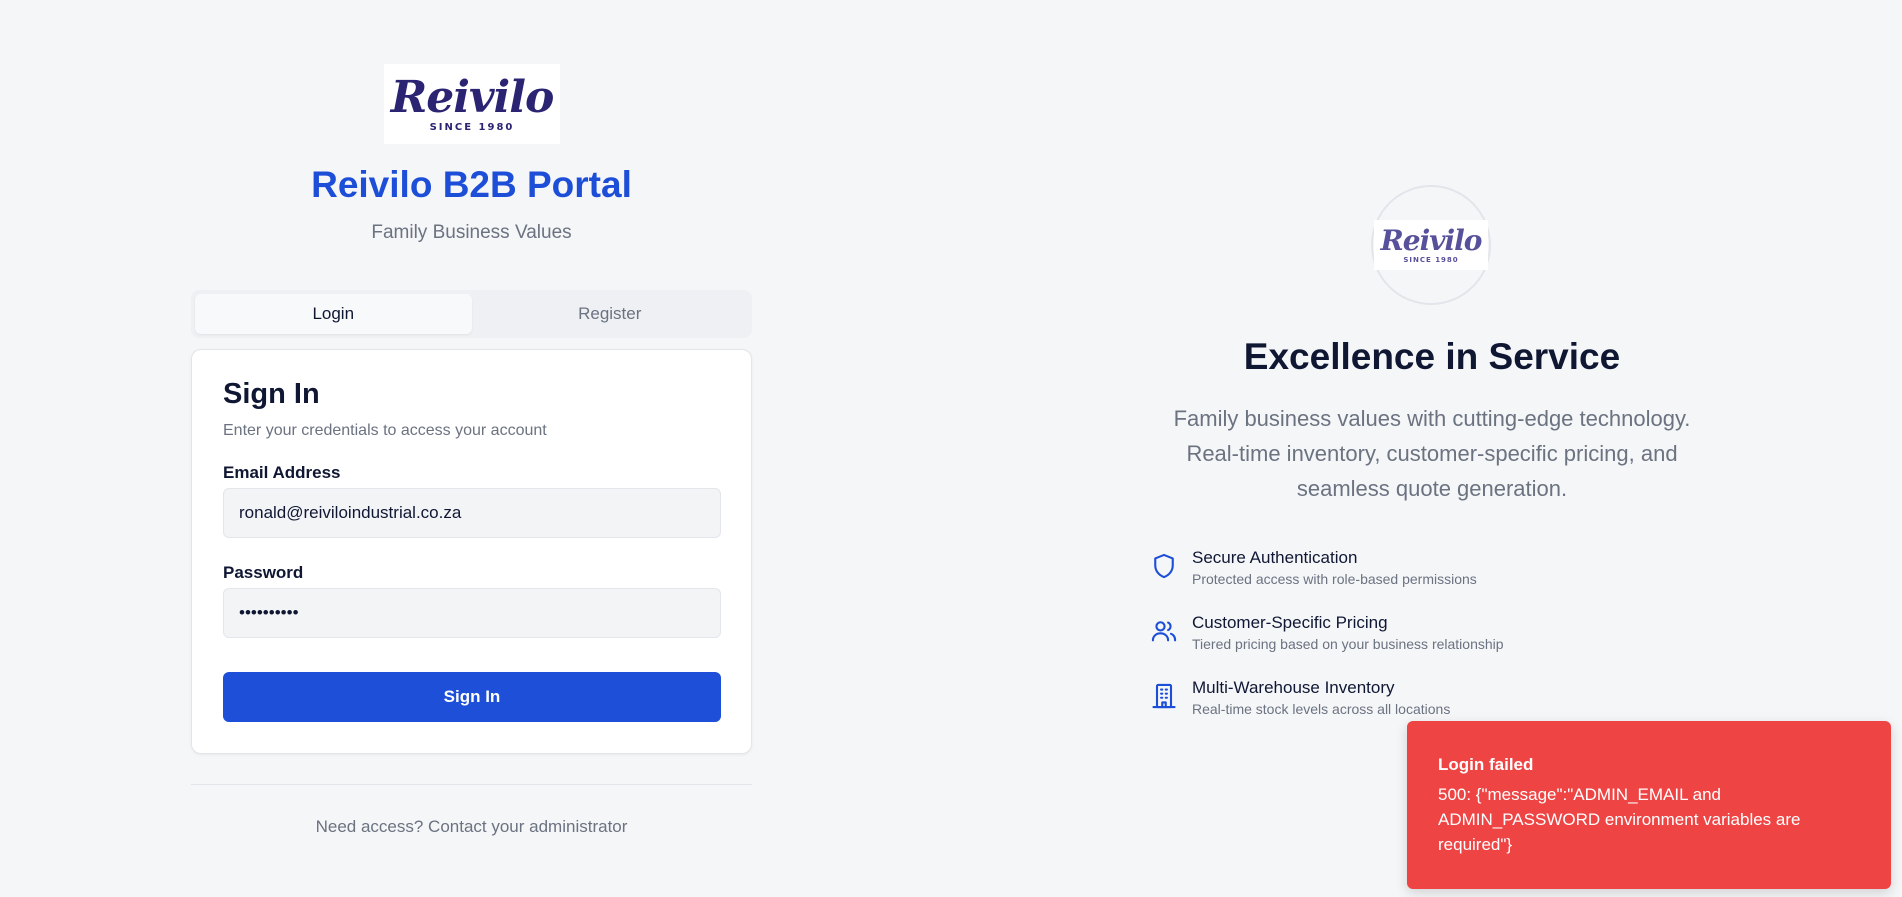  Describe the element at coordinates (1486, 764) in the screenshot. I see `toast-title: Login failed` at that location.